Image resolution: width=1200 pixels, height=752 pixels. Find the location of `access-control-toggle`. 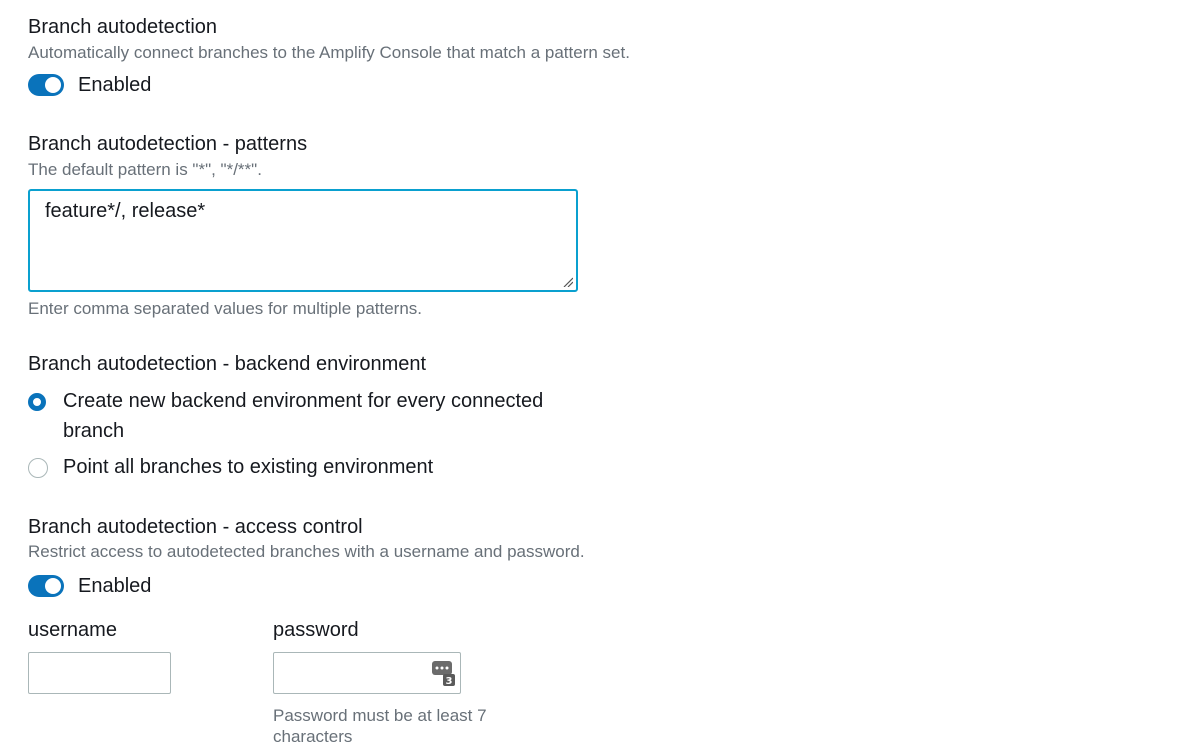

access-control-toggle is located at coordinates (46, 586).